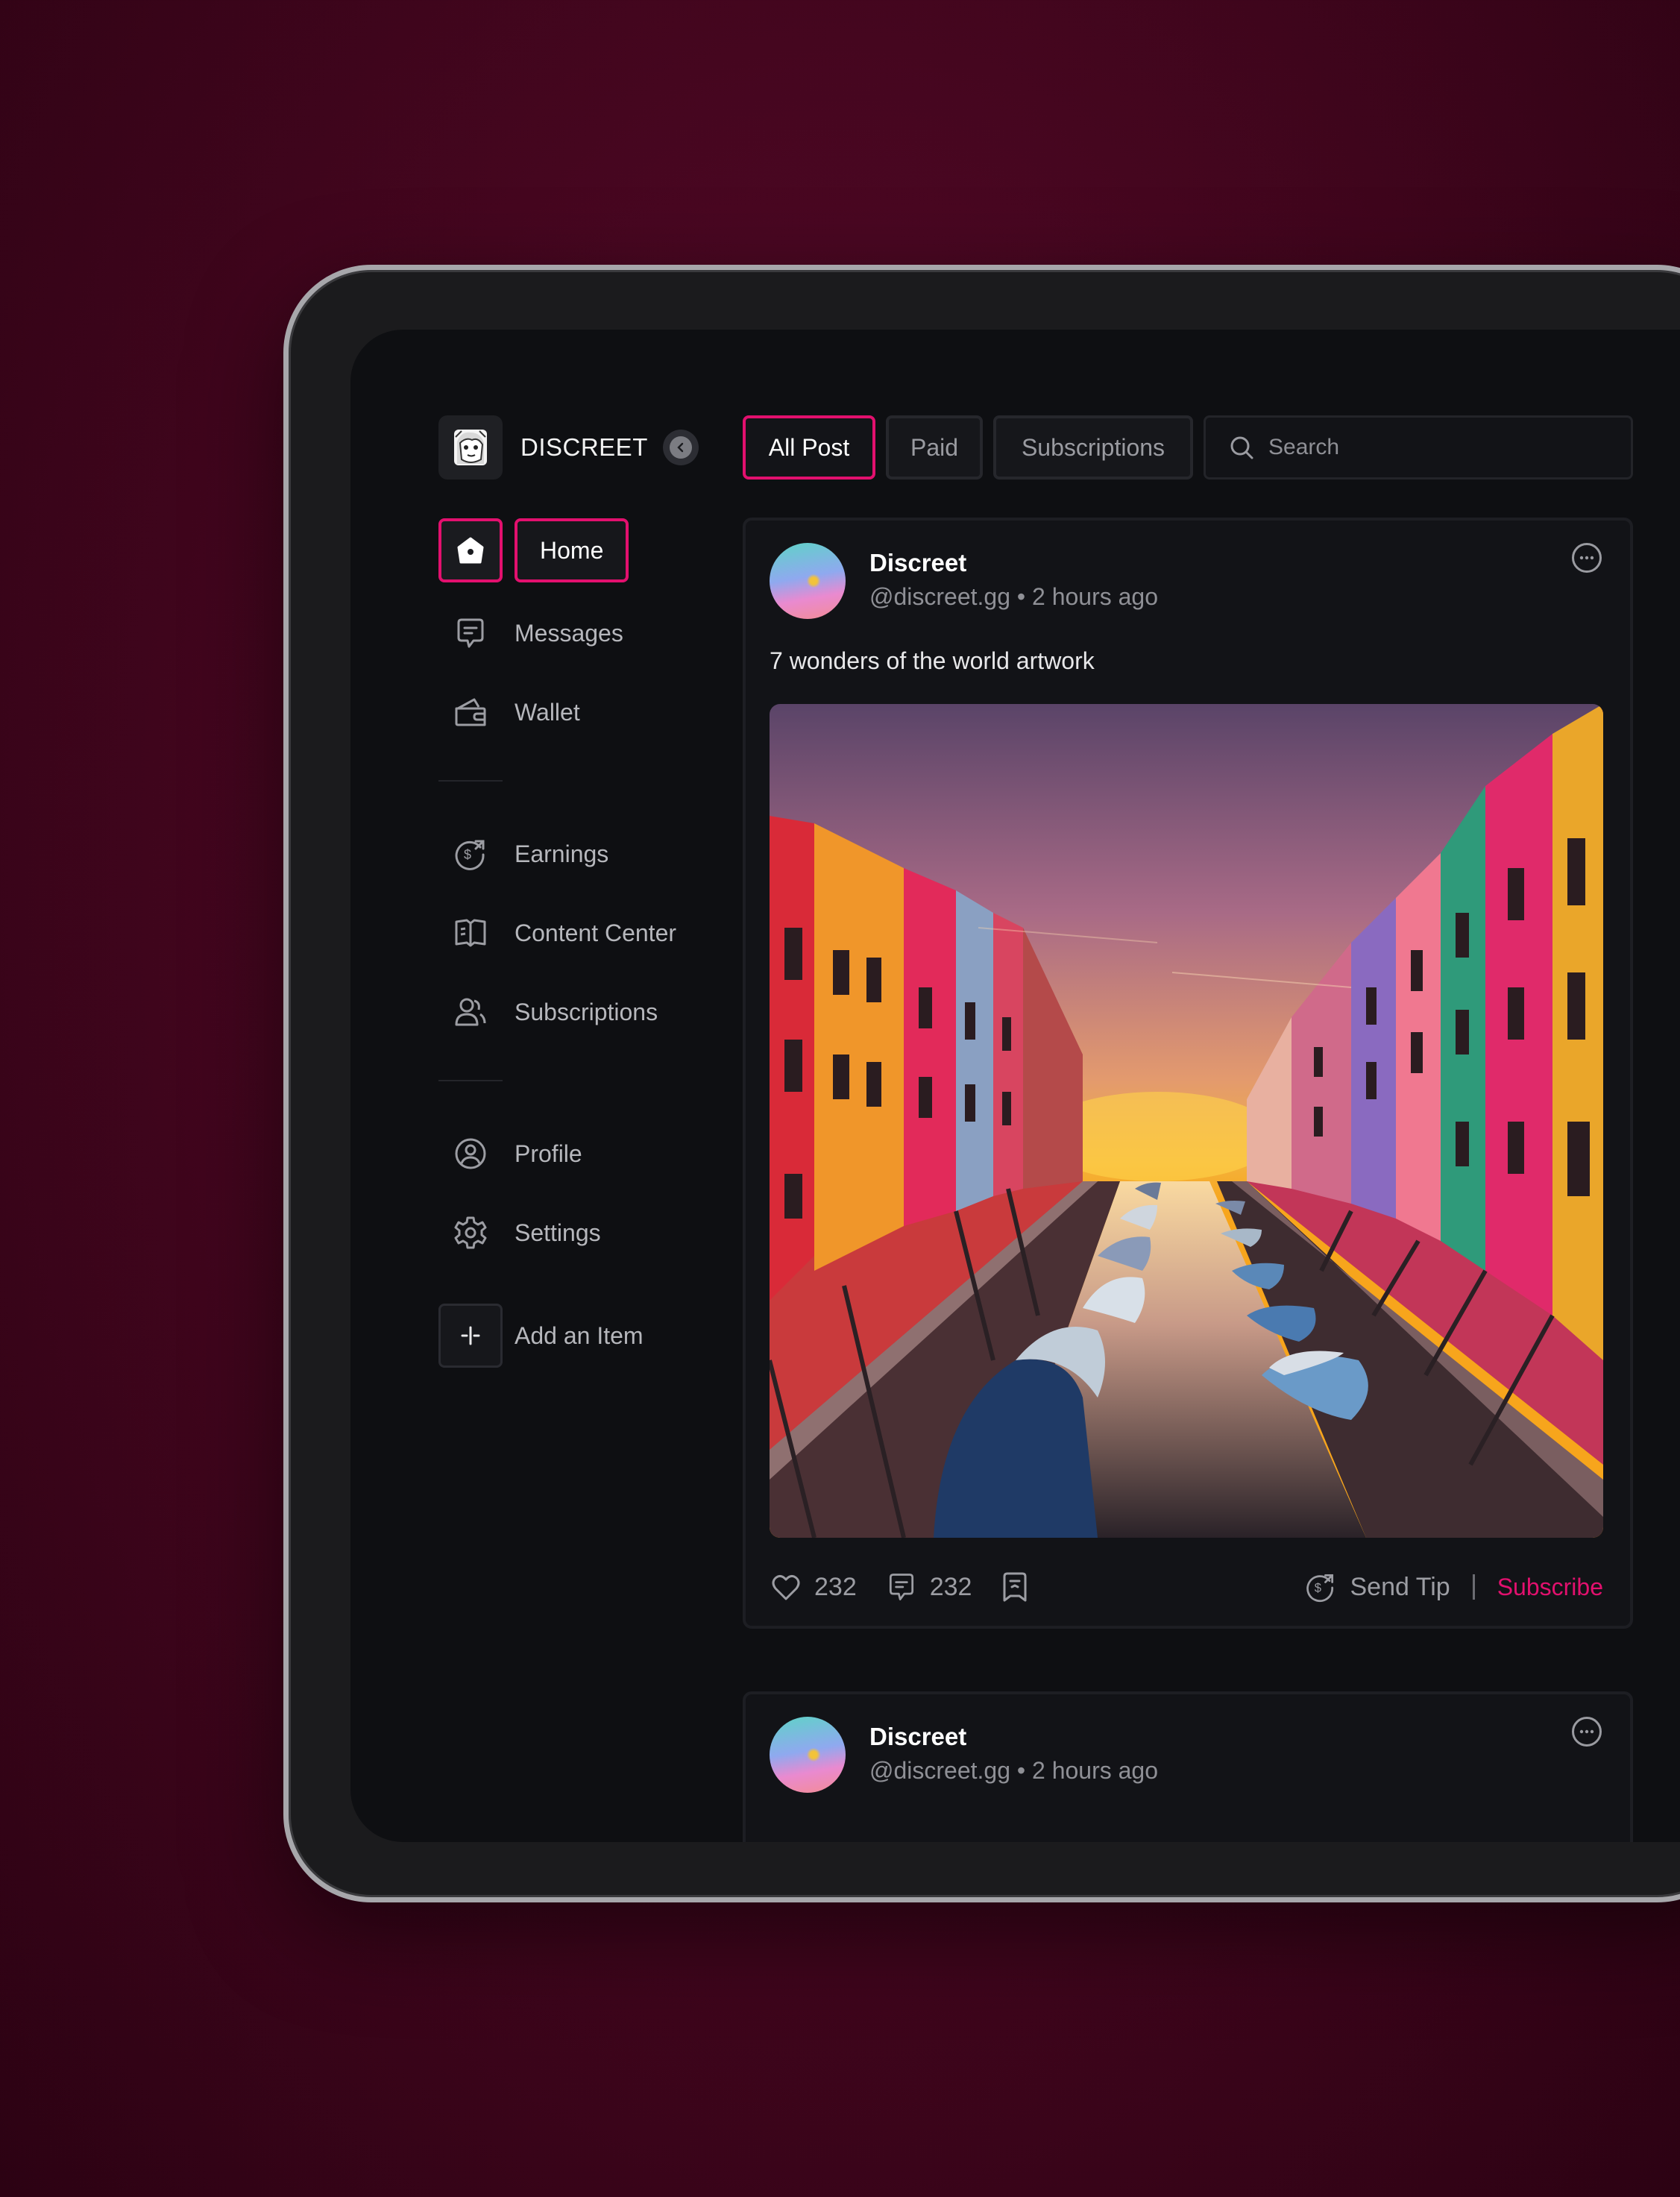 The width and height of the screenshot is (1680, 2197). Describe the element at coordinates (470, 1233) in the screenshot. I see `gear-icon` at that location.